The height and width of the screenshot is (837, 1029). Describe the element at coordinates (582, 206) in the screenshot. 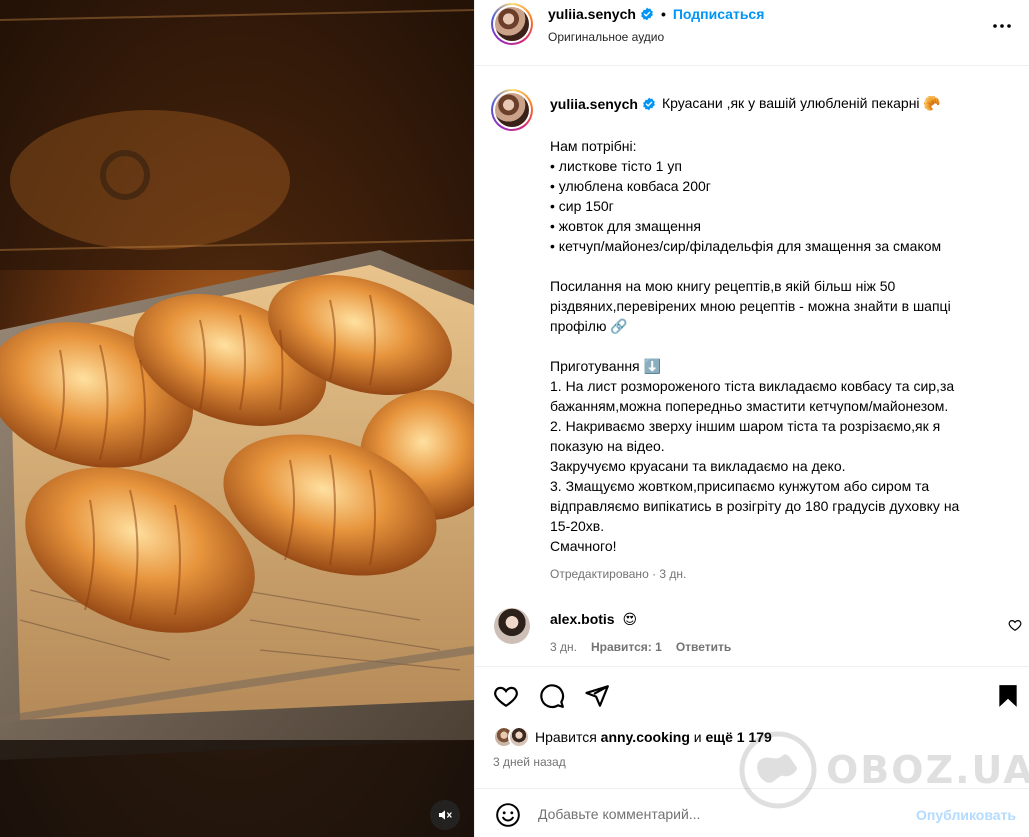

I see `caption-line: • сир 150г` at that location.